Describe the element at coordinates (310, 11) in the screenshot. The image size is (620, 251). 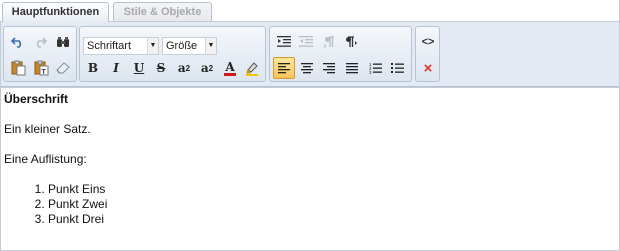
I see `tab-bar: Hauptfunktionen Stile & Objekte` at that location.